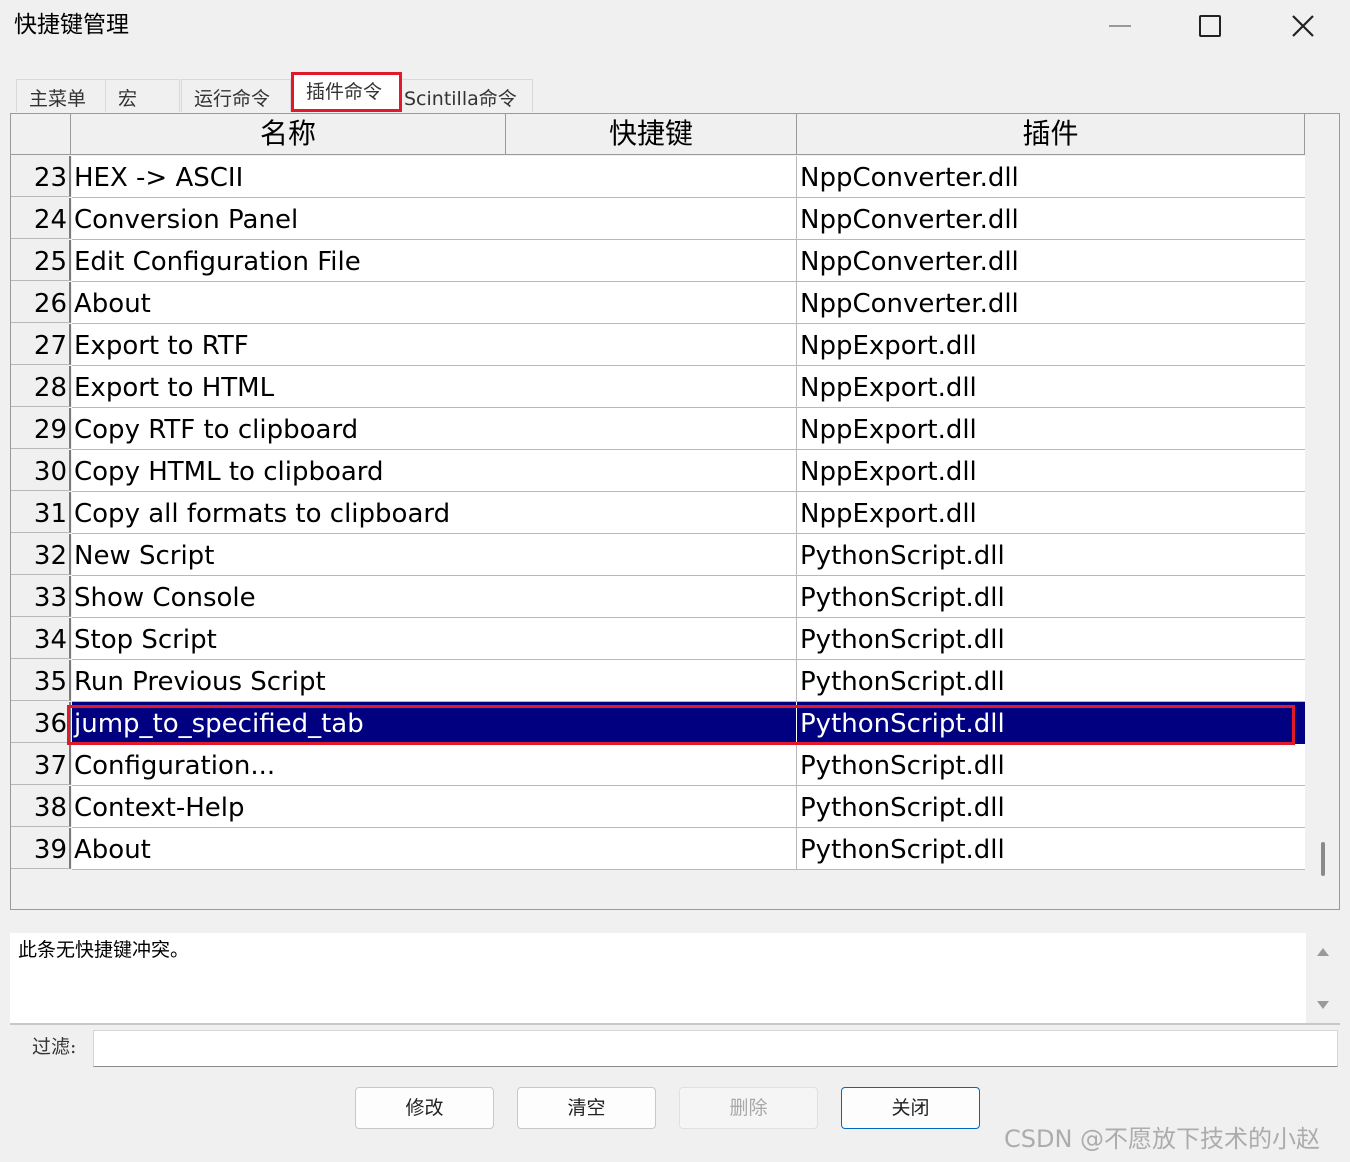 The width and height of the screenshot is (1350, 1162). Describe the element at coordinates (290, 429) in the screenshot. I see `name-cell: Copy RTF to clipboard` at that location.